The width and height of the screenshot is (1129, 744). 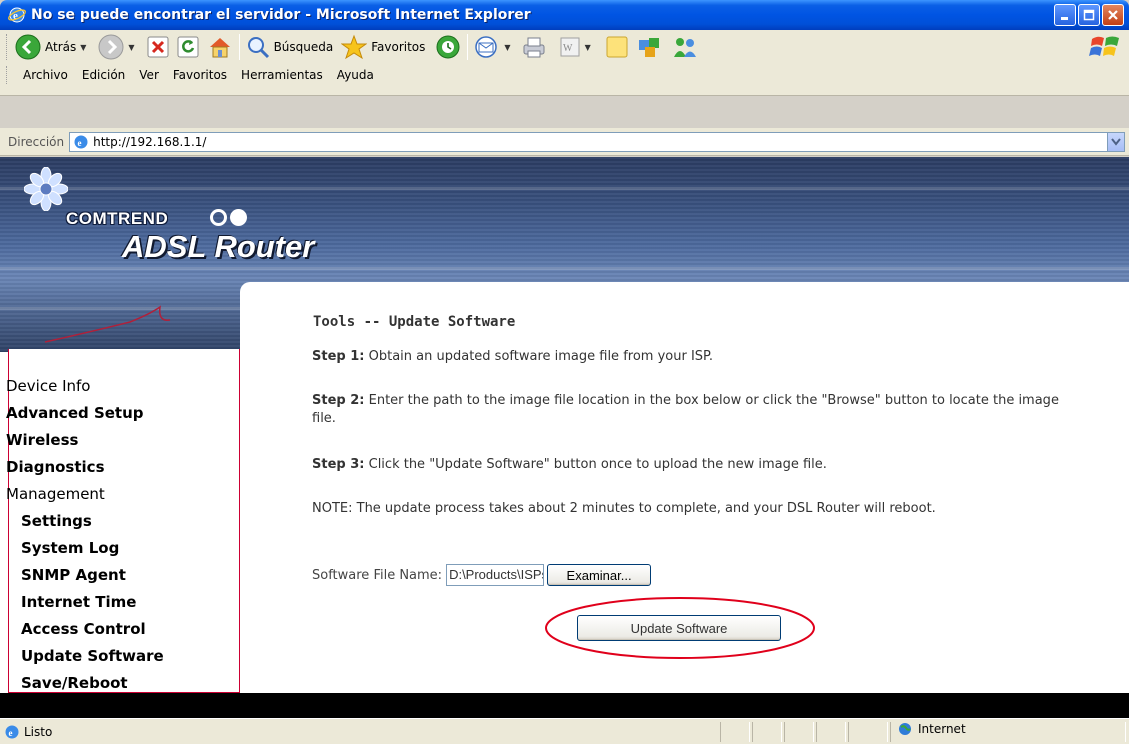 I want to click on close-button, so click(x=1113, y=15).